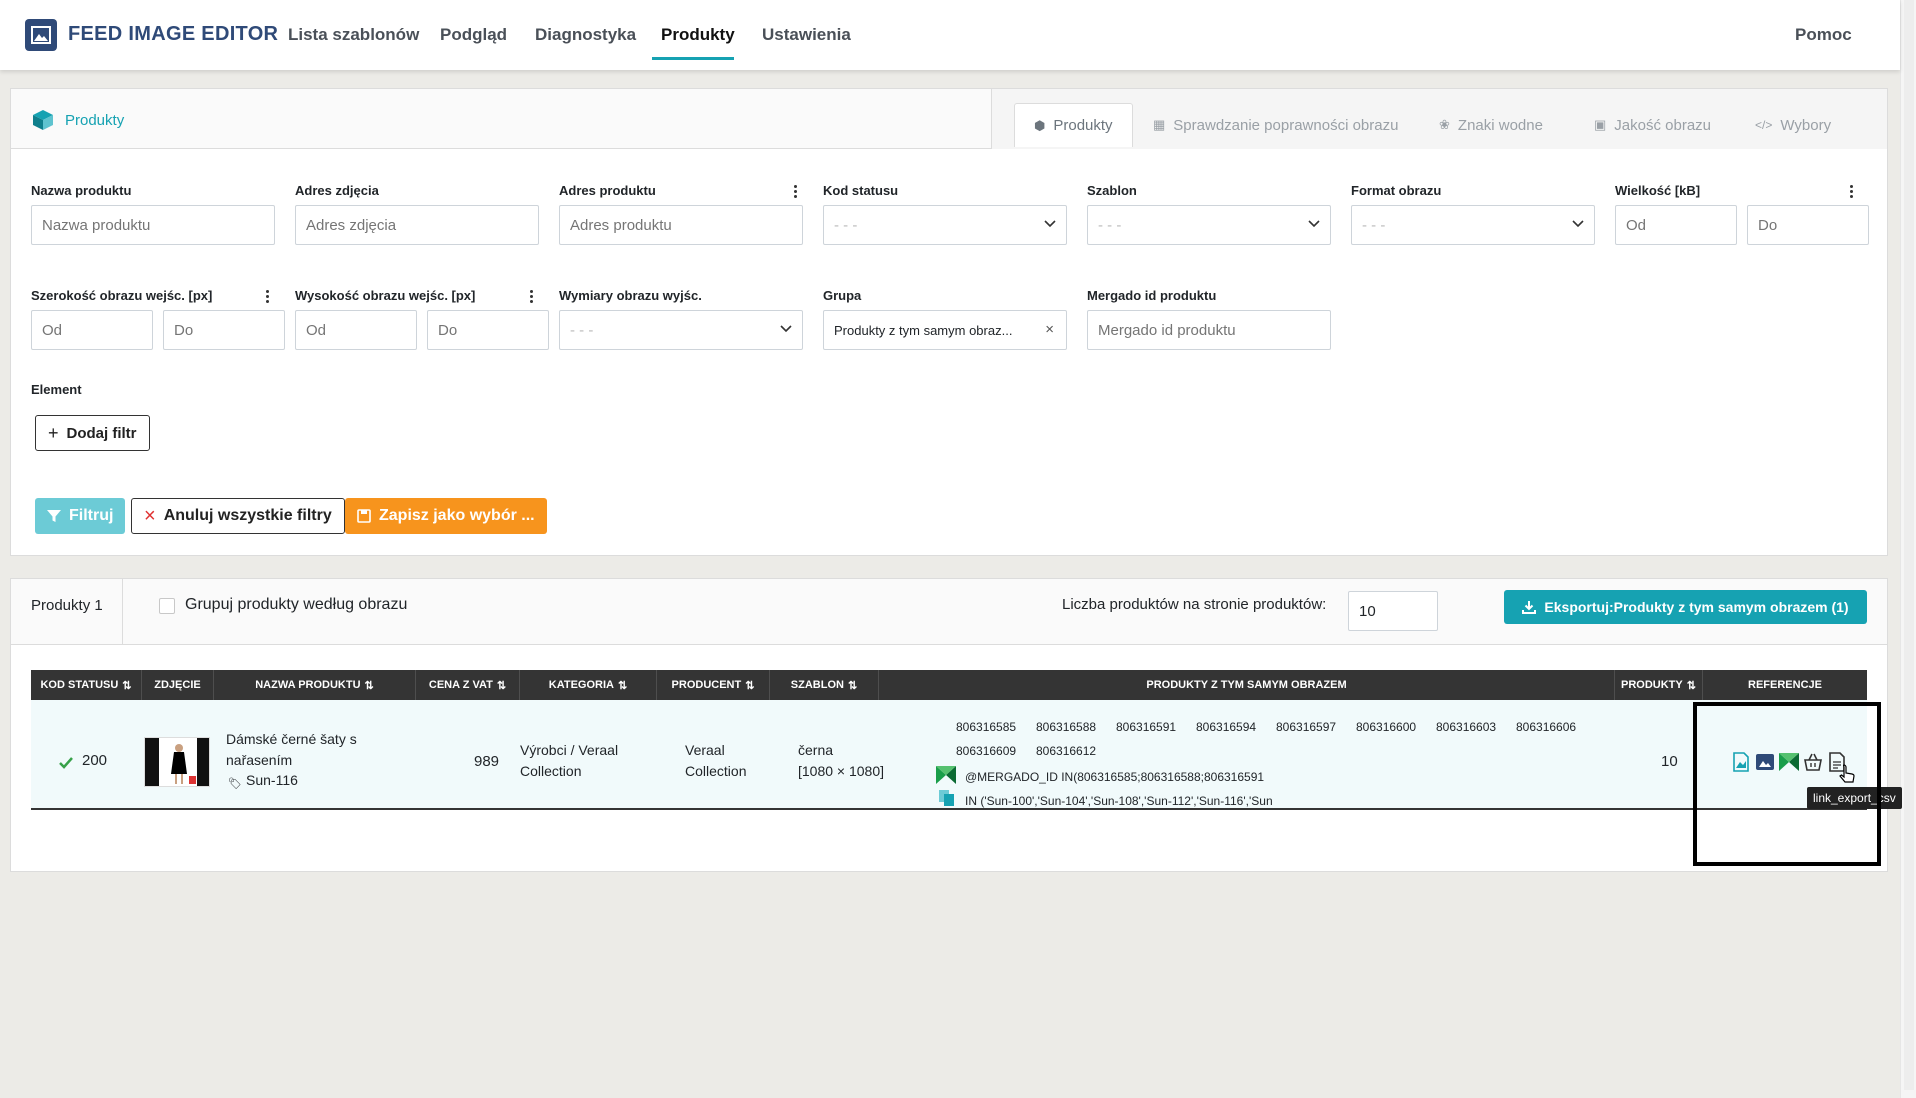 The height and width of the screenshot is (1098, 1916). I want to click on image-icon: ▣, so click(1600, 124).